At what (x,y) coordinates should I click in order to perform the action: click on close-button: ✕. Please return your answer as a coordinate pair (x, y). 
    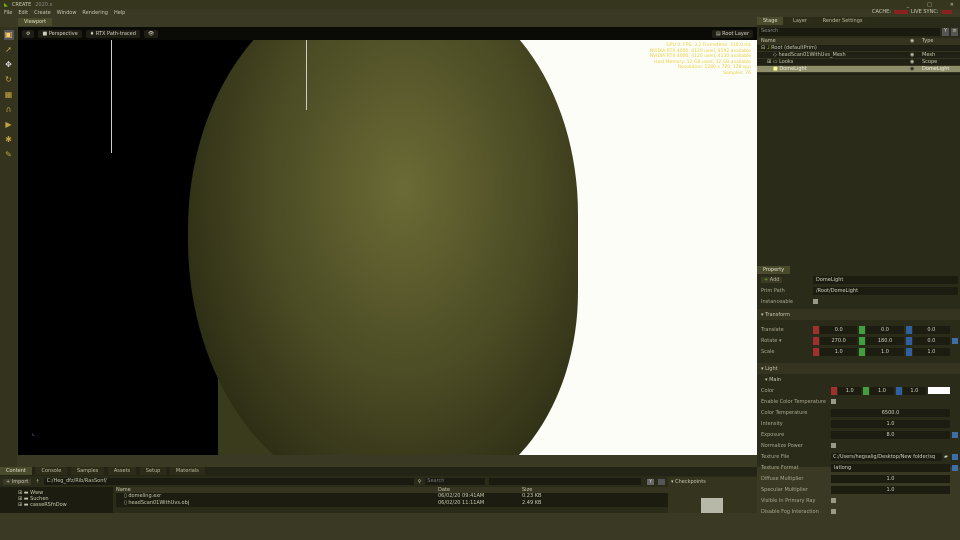
    Looking at the image, I should click on (952, 5).